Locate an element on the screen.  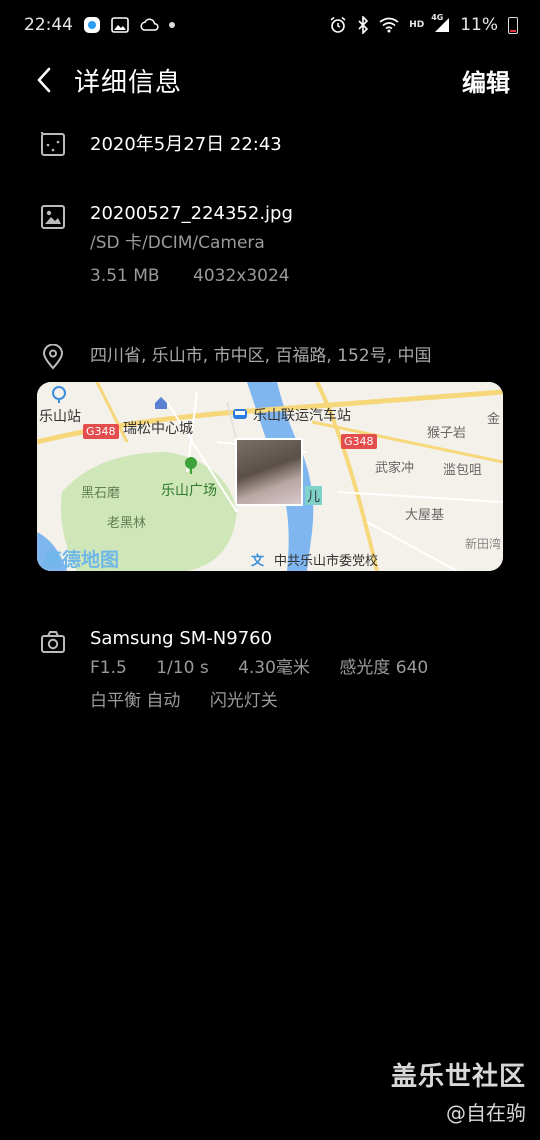
status-right: HD 4G 11% is located at coordinates (423, 24).